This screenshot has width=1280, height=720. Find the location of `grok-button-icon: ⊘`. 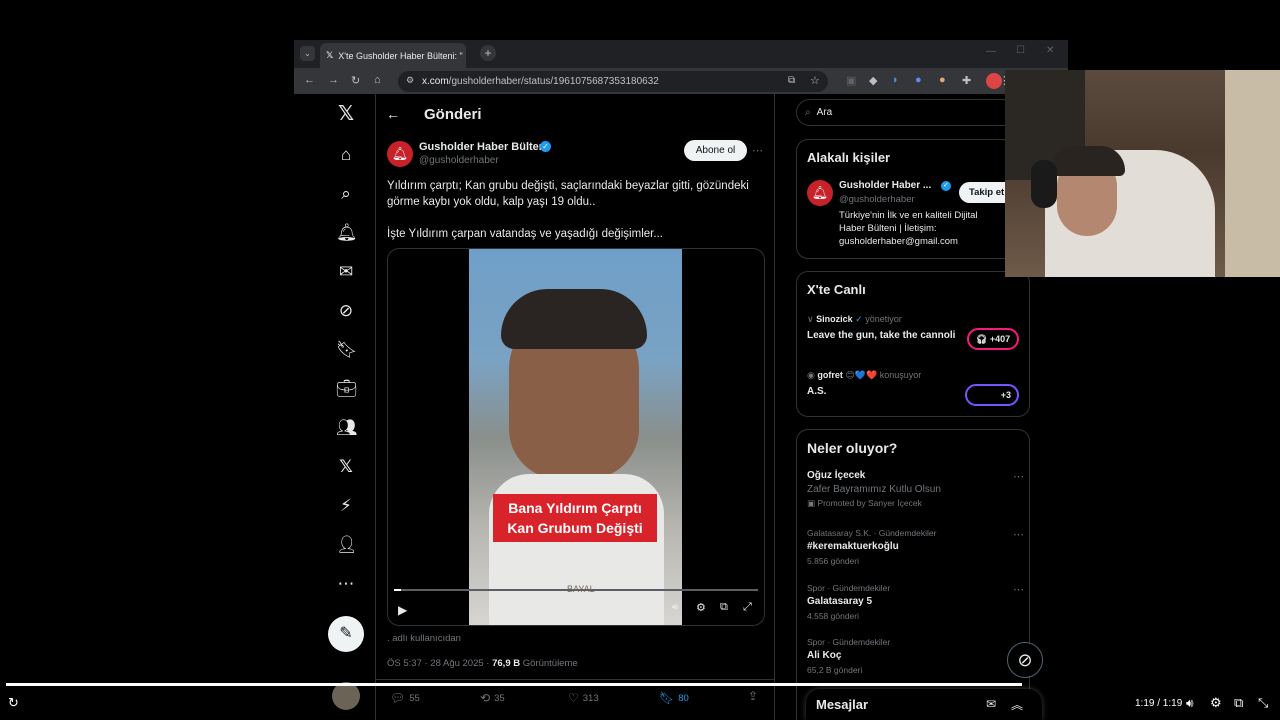

grok-button-icon: ⊘ is located at coordinates (1025, 660).